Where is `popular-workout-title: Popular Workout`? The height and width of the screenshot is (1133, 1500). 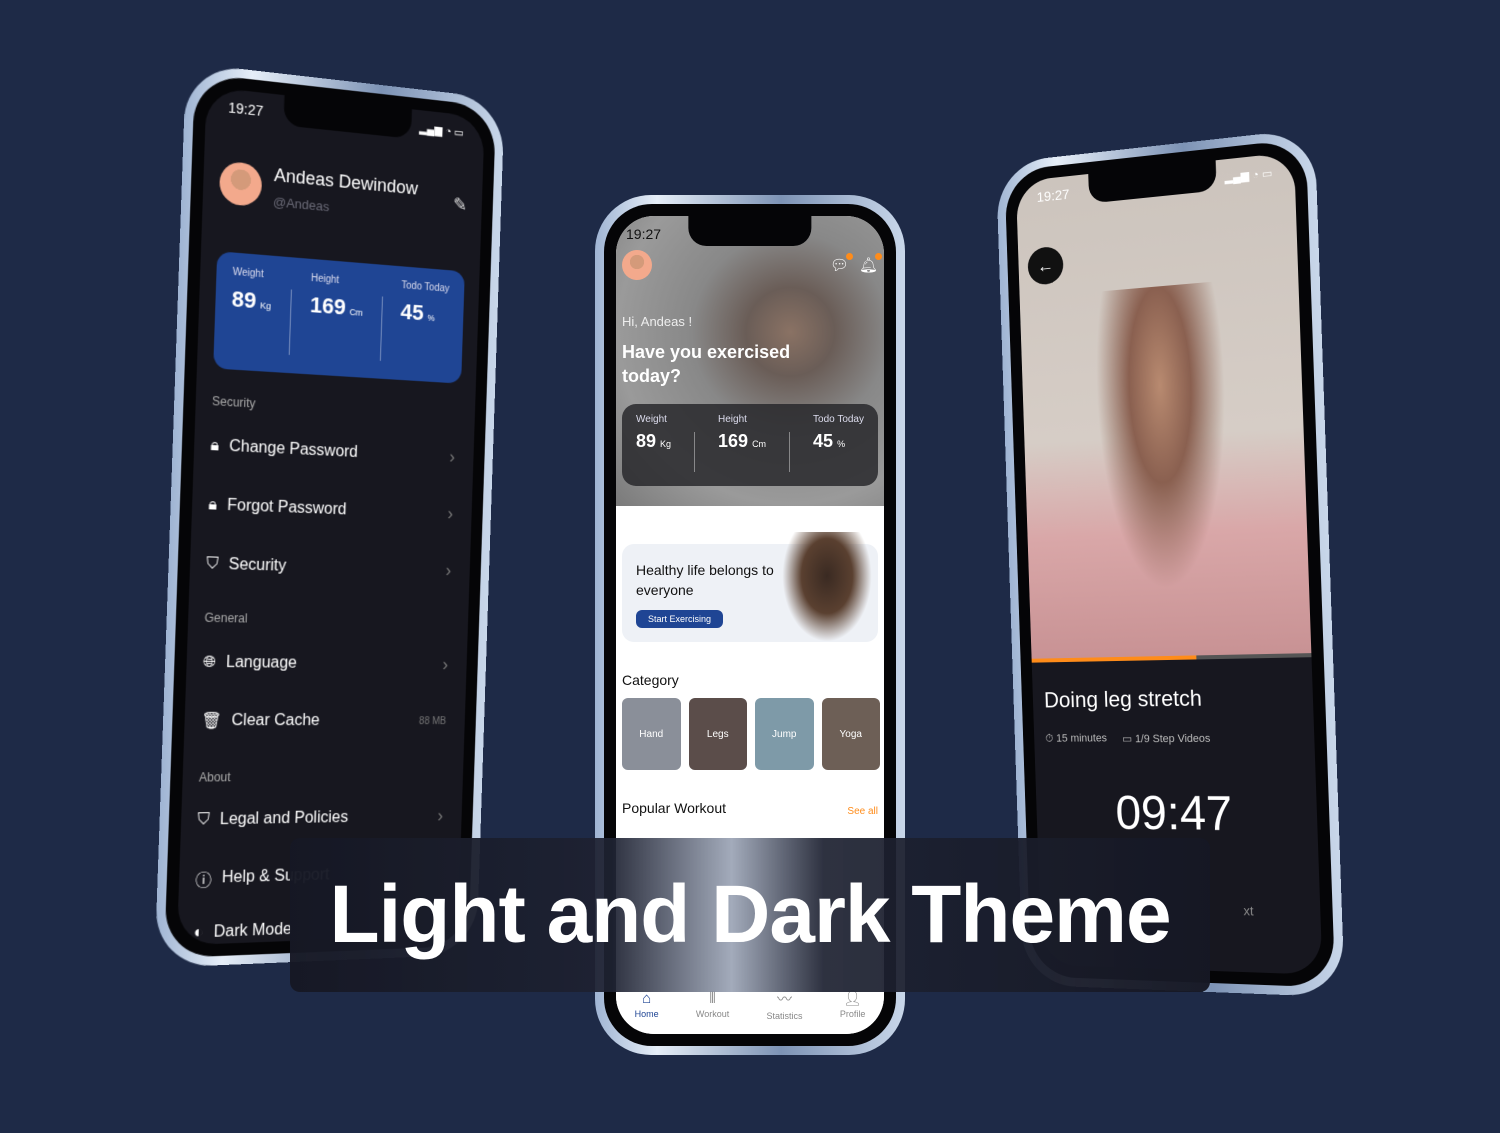
popular-workout-title: Popular Workout is located at coordinates (674, 808).